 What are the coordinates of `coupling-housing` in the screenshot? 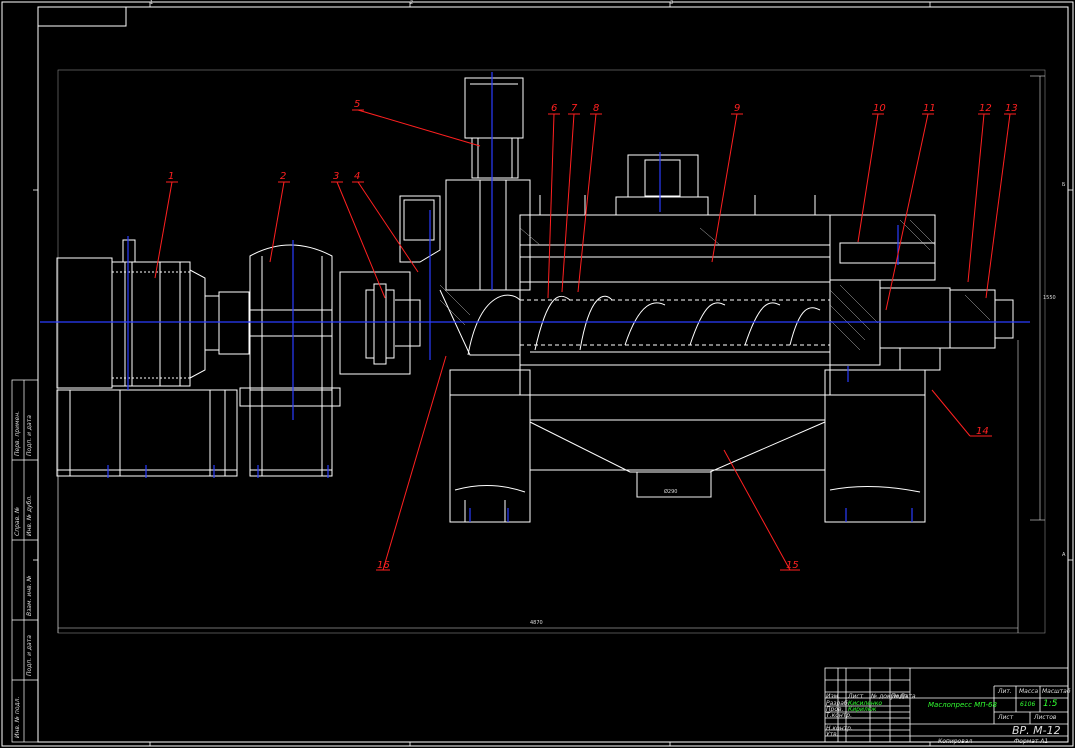 It's located at (380, 323).